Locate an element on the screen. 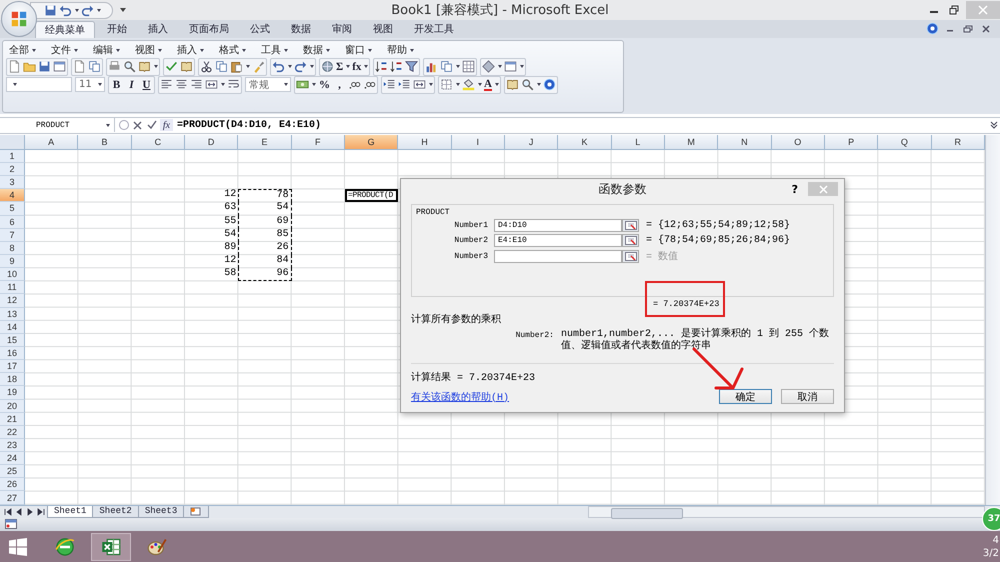 This screenshot has width=1000, height=562. row-header: 5 is located at coordinates (12, 209).